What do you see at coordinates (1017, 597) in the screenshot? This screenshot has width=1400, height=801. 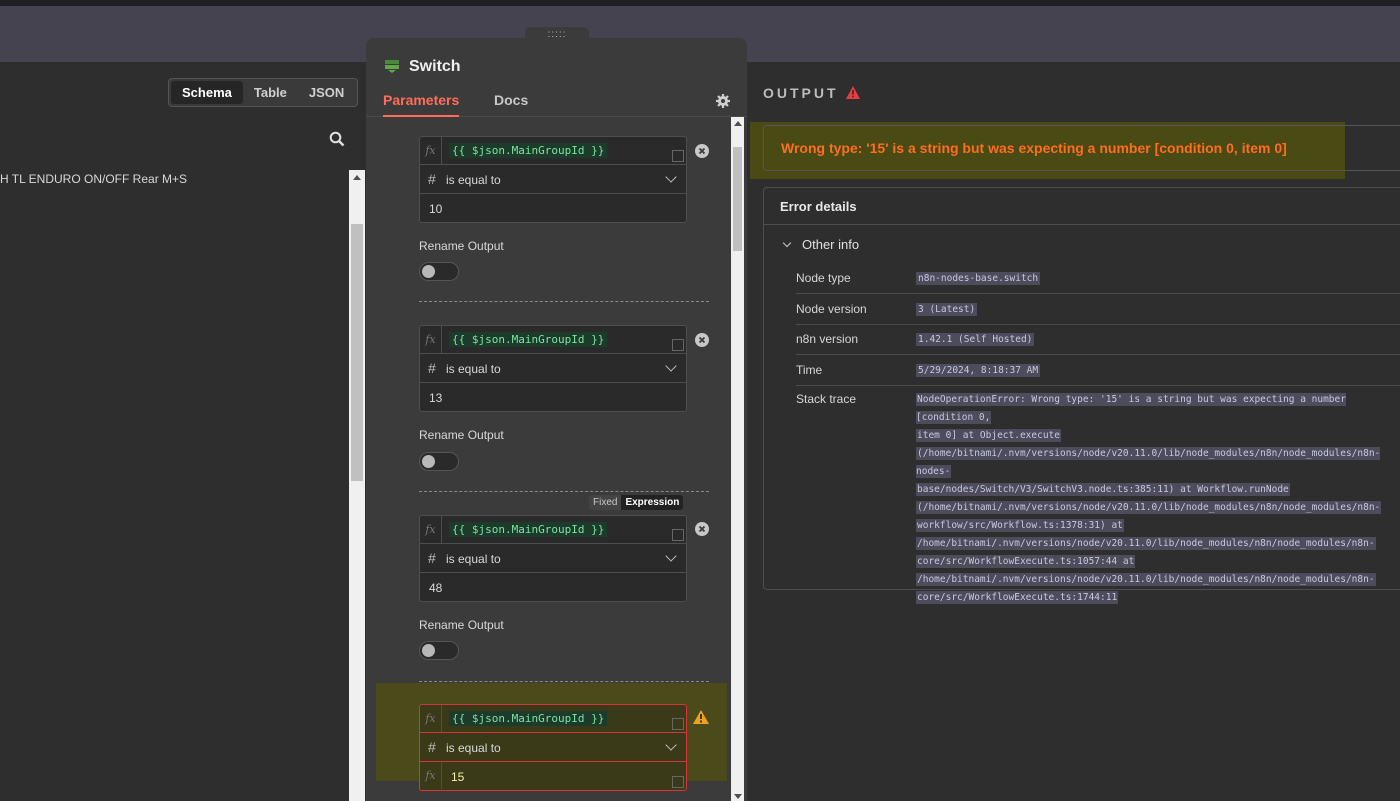 I see `stack-line: core/src/WorkflowExecute.ts:1744:11` at bounding box center [1017, 597].